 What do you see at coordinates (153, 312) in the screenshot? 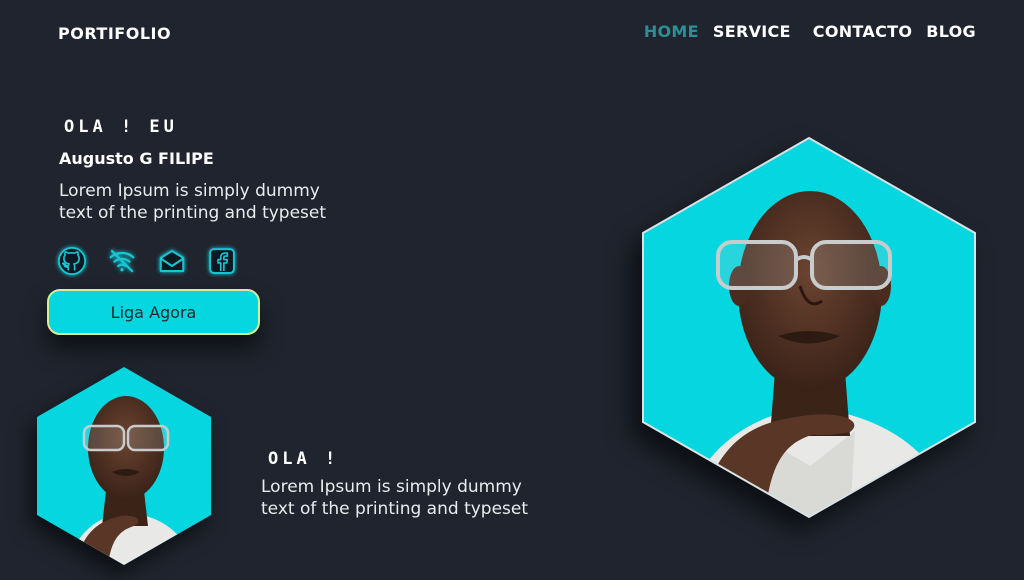
I see `liga-agora-button: Liga Agora` at bounding box center [153, 312].